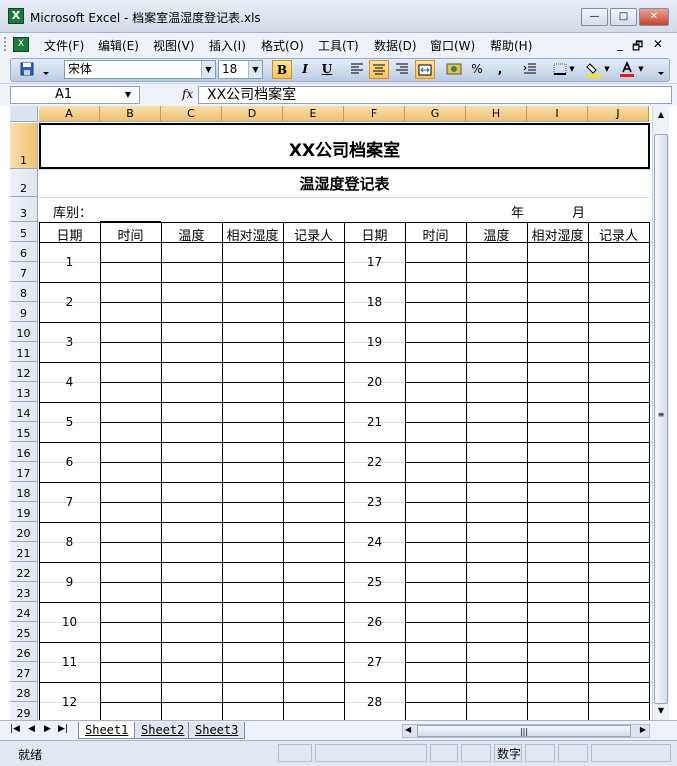 The image size is (677, 766). I want to click on formula-input: XX公司档案室, so click(435, 95).